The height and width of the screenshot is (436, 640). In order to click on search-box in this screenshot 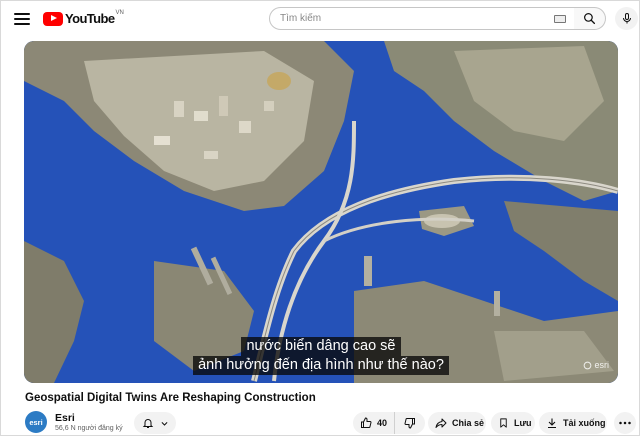, I will do `click(422, 18)`.